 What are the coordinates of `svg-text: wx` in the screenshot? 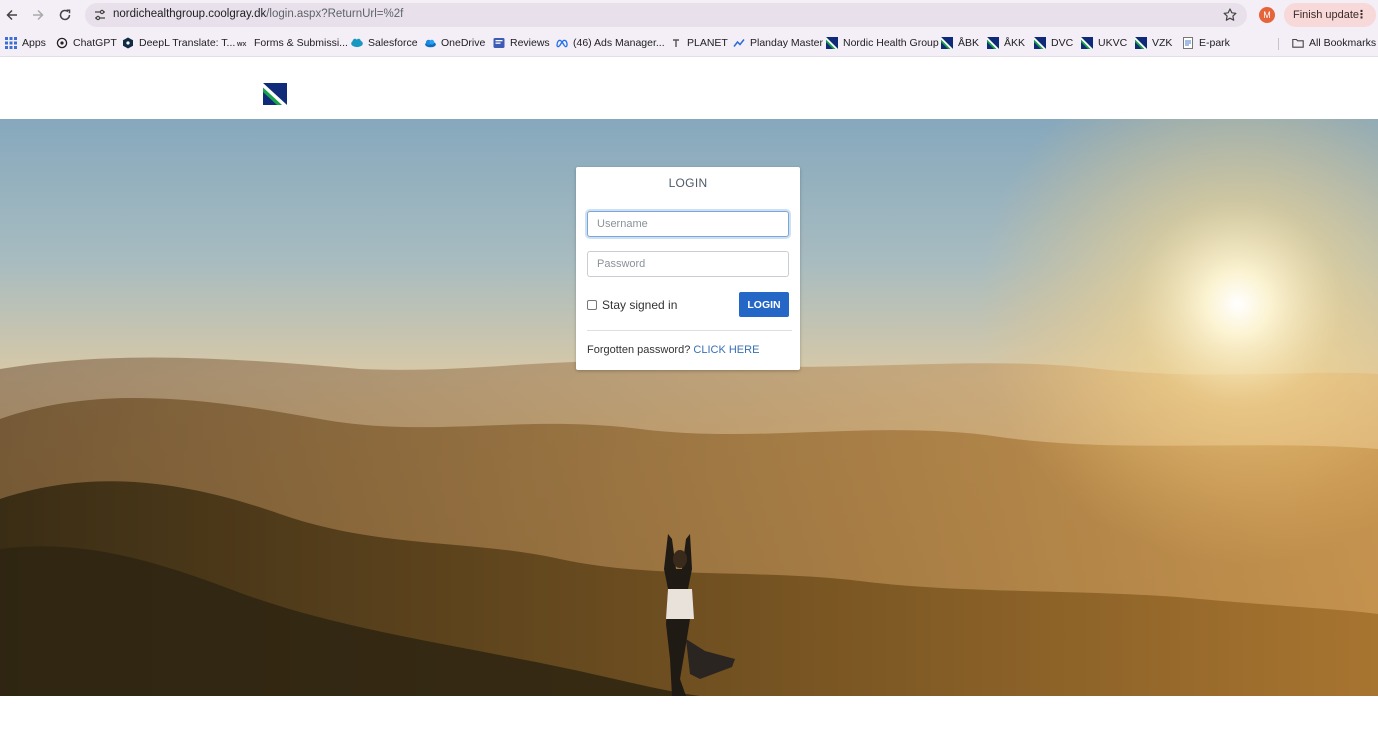 It's located at (241, 44).